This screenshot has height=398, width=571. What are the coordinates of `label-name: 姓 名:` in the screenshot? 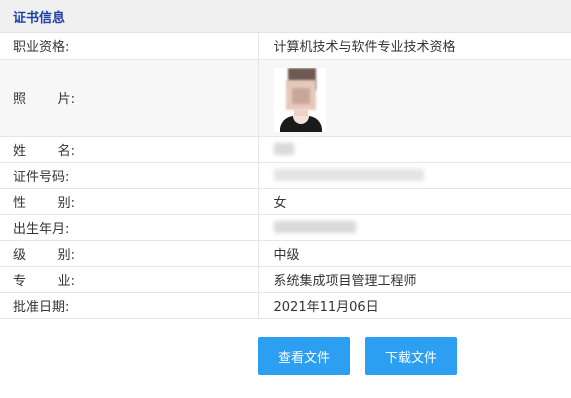 It's located at (129, 149).